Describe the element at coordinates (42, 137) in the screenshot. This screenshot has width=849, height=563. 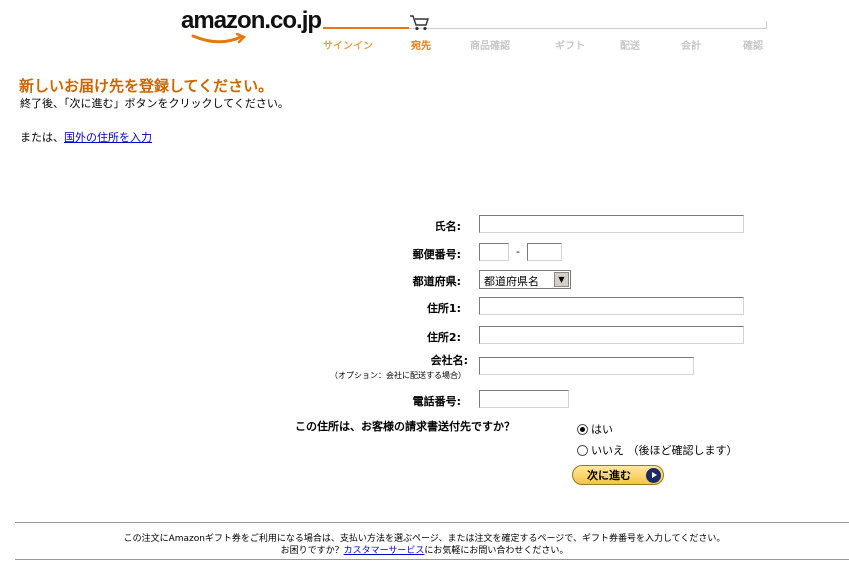
I see `alt-prefix: または、` at that location.